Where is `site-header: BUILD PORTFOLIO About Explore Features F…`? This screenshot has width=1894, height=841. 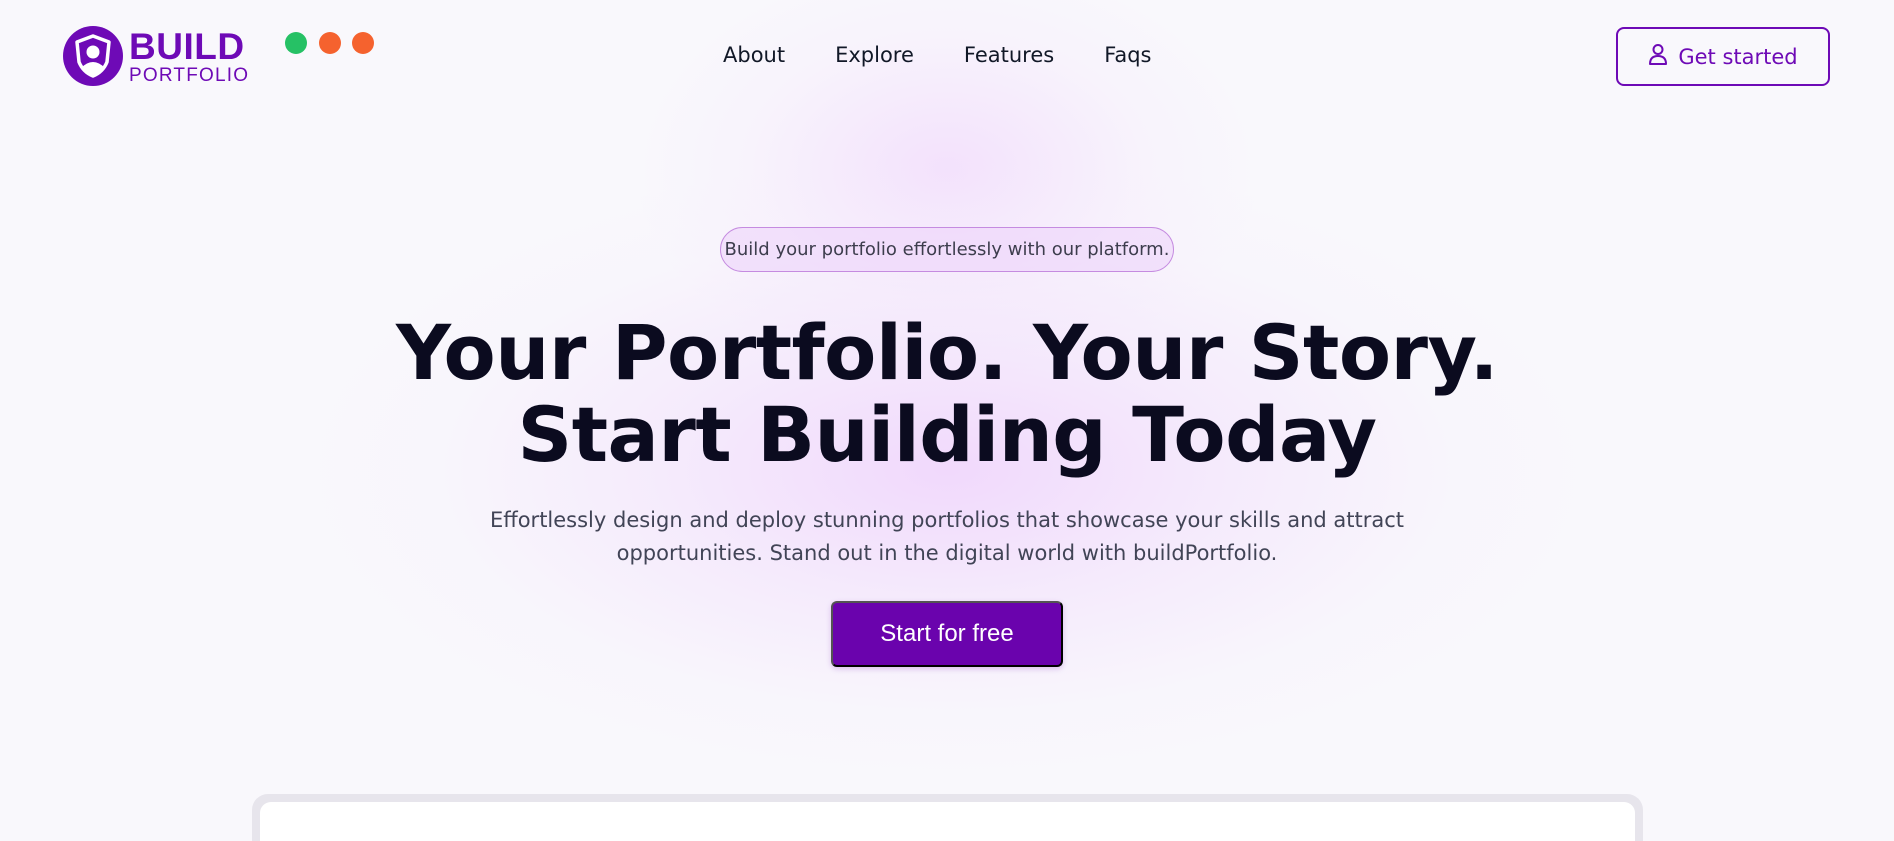
site-header: BUILD PORTFOLIO About Explore Features F… is located at coordinates (947, 57).